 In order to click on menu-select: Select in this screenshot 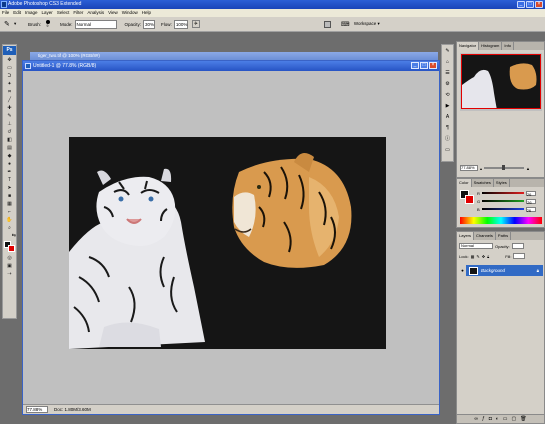, I will do `click(63, 13)`.